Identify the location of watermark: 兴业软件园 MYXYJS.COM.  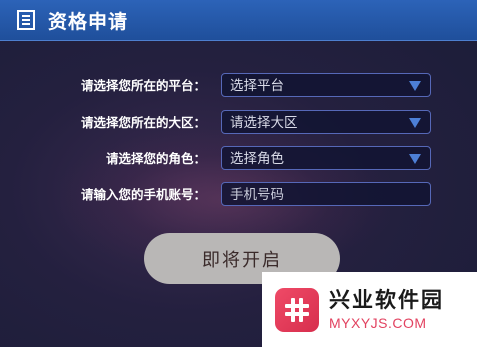
(369, 309).